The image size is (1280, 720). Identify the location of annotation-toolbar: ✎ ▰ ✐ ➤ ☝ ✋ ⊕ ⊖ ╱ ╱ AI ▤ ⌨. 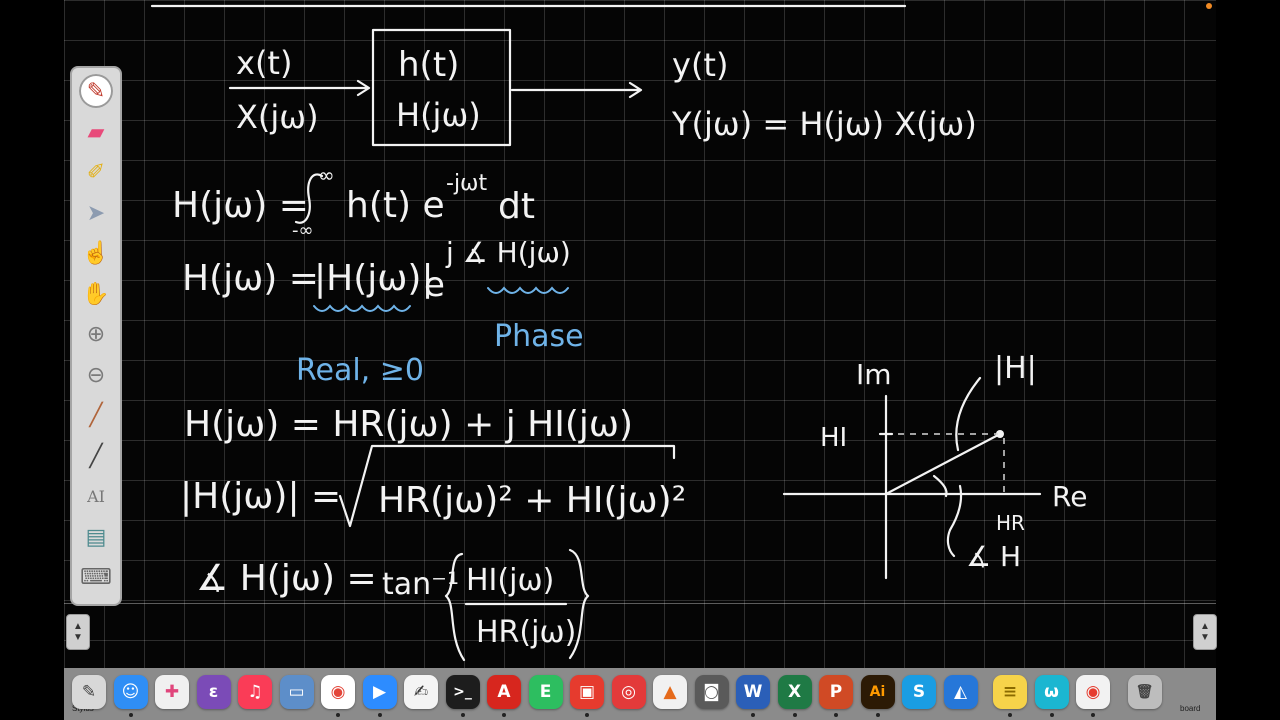
(96, 336).